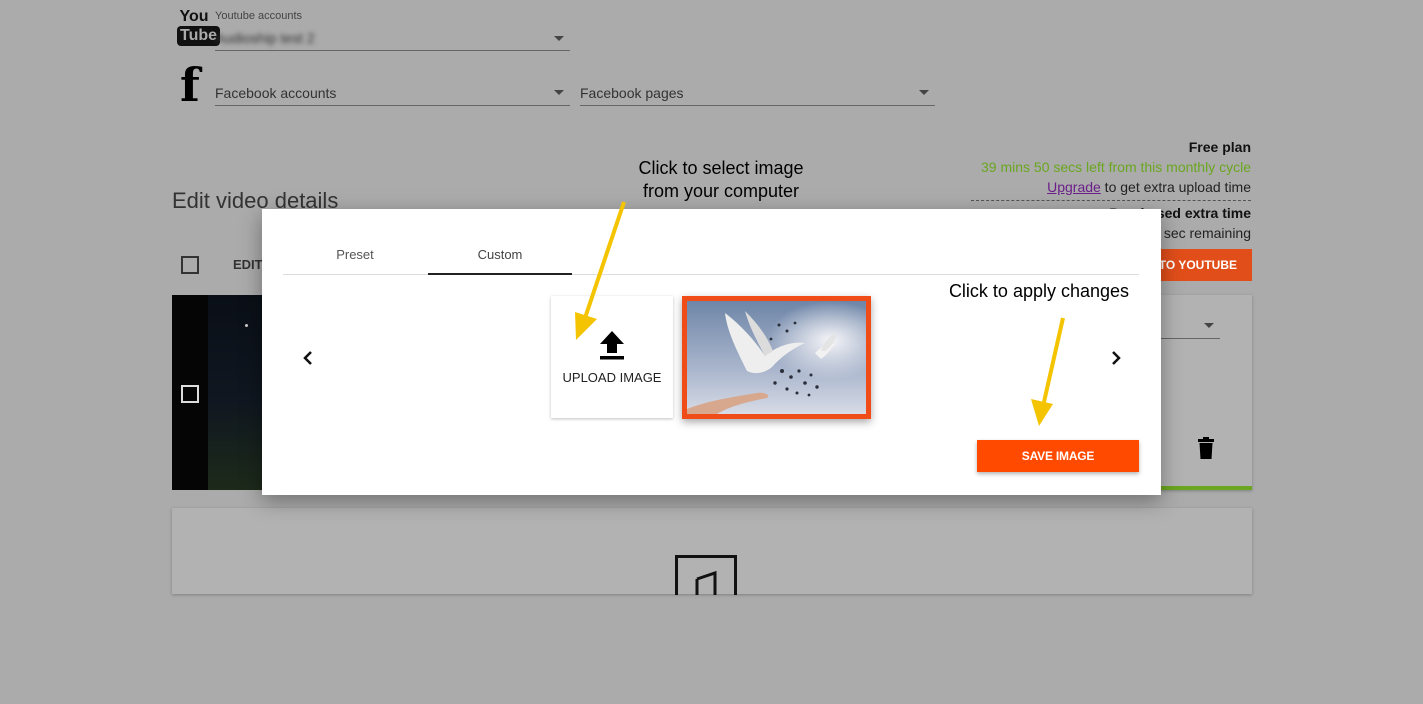 This screenshot has width=1423, height=704. I want to click on upgrade-link: Upgrade, so click(1074, 187).